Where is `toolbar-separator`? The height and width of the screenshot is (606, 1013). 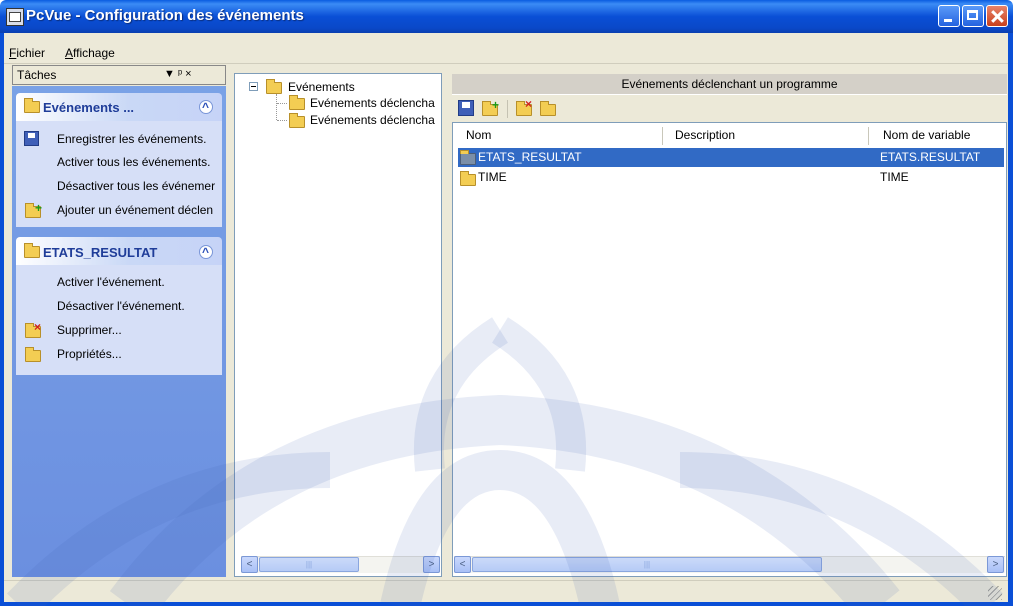 toolbar-separator is located at coordinates (507, 109).